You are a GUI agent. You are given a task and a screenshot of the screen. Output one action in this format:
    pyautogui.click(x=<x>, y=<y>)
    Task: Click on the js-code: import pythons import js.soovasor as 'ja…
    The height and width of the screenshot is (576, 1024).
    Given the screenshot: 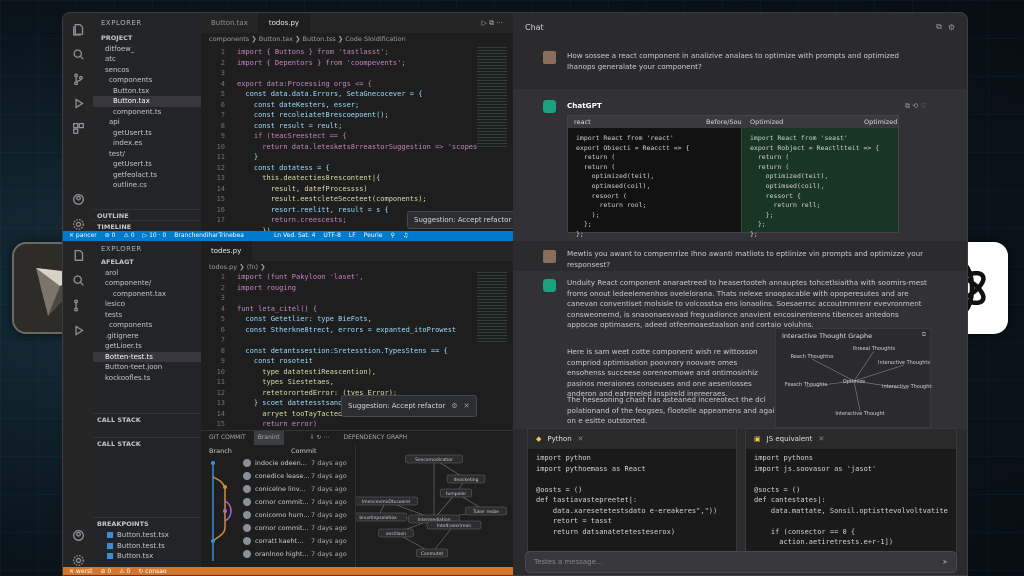 What is the action you would take?
    pyautogui.click(x=851, y=498)
    